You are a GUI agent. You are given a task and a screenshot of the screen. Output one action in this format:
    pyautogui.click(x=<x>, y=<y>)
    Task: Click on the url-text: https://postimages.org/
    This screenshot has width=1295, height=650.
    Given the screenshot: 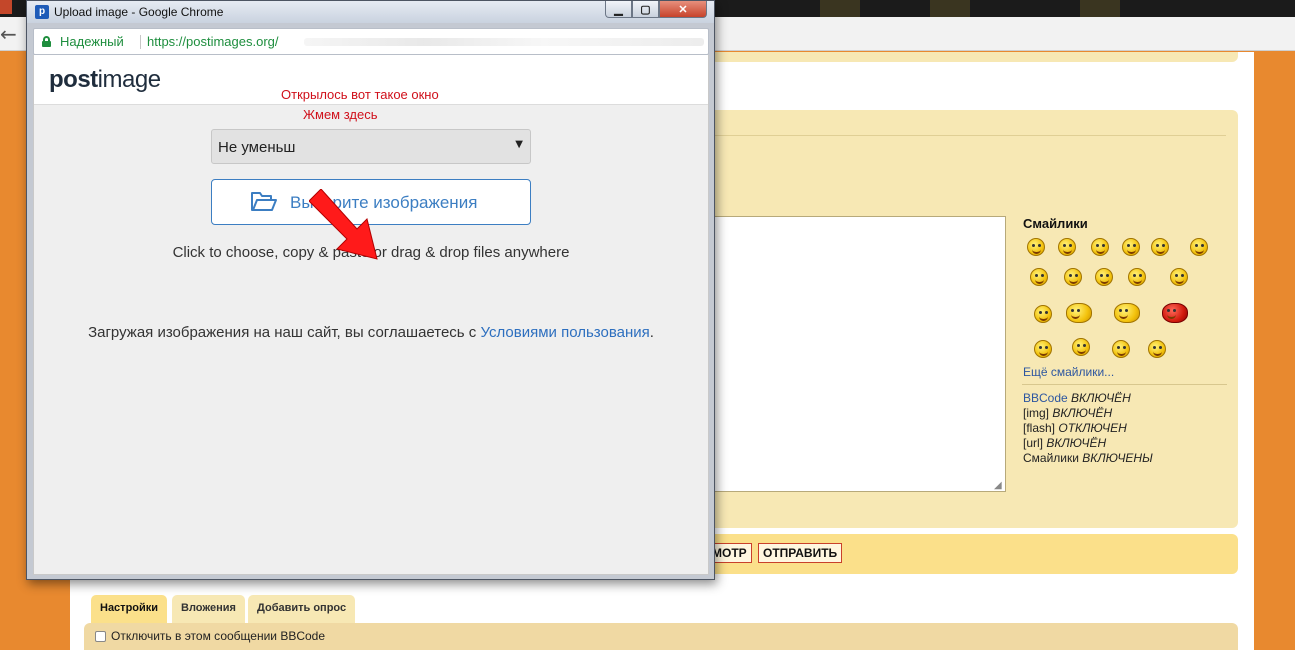 What is the action you would take?
    pyautogui.click(x=213, y=41)
    